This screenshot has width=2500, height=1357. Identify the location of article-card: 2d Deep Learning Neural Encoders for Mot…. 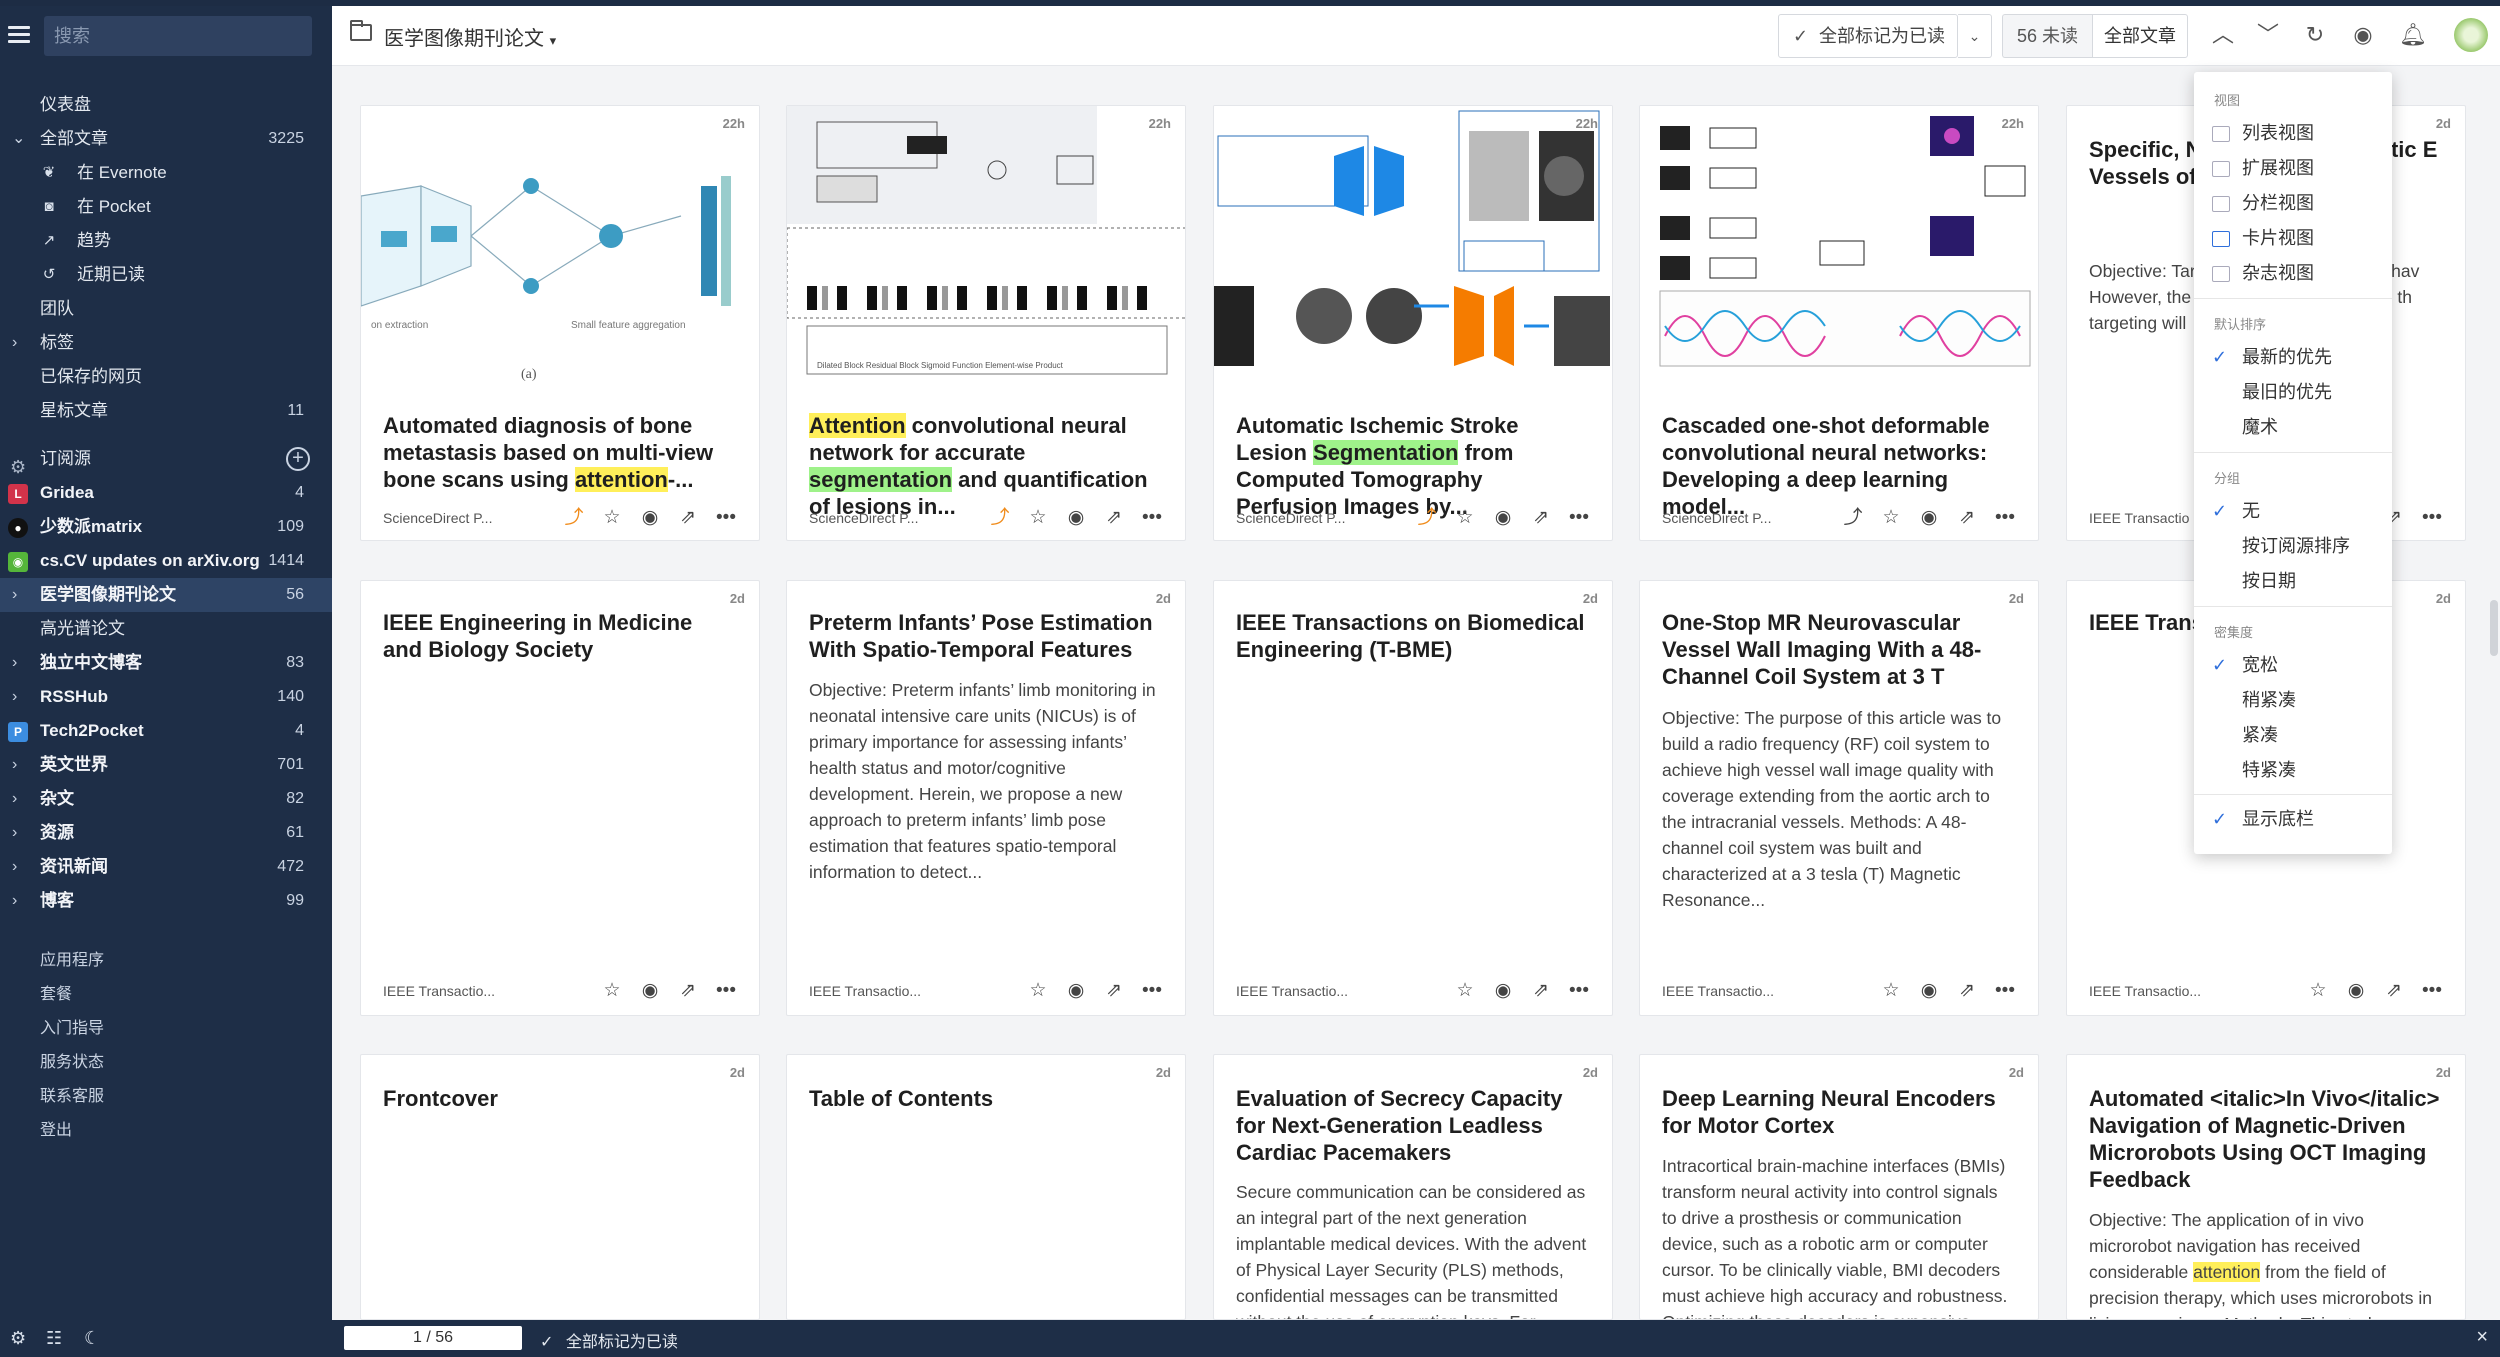
(1839, 1187).